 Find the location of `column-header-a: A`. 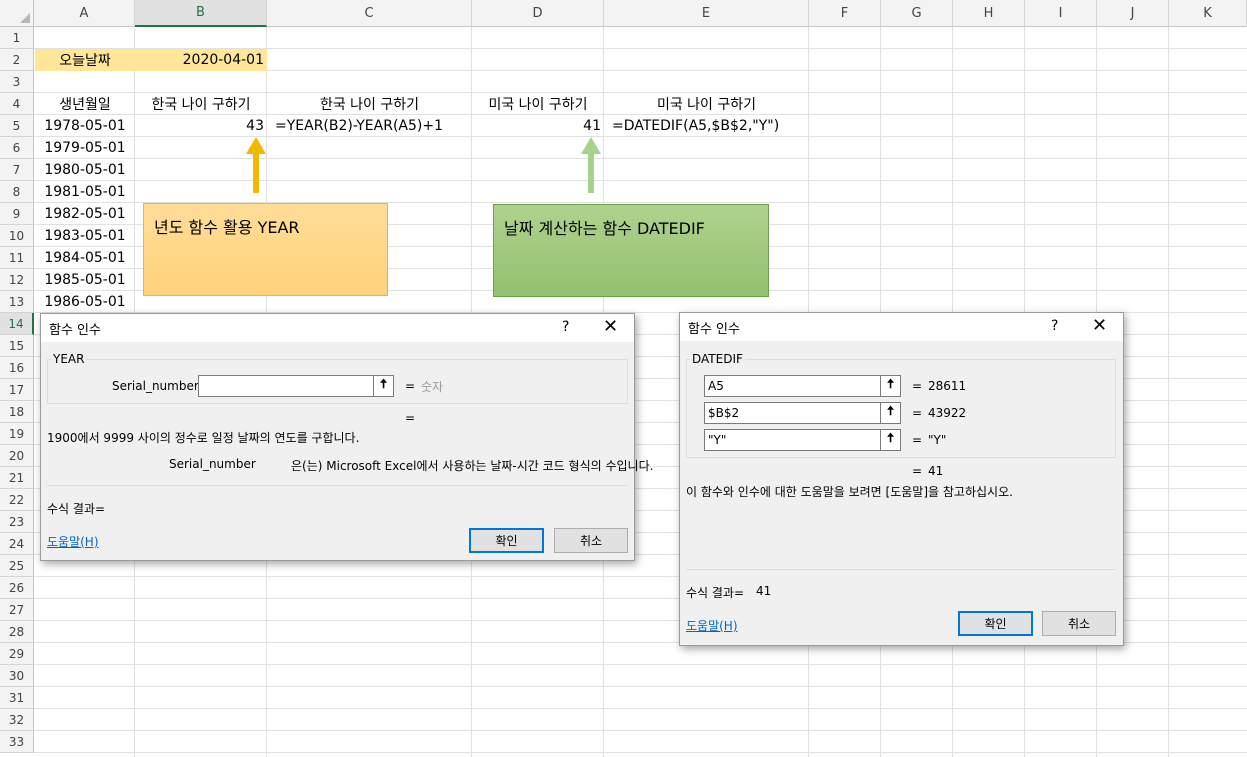

column-header-a: A is located at coordinates (84, 13).